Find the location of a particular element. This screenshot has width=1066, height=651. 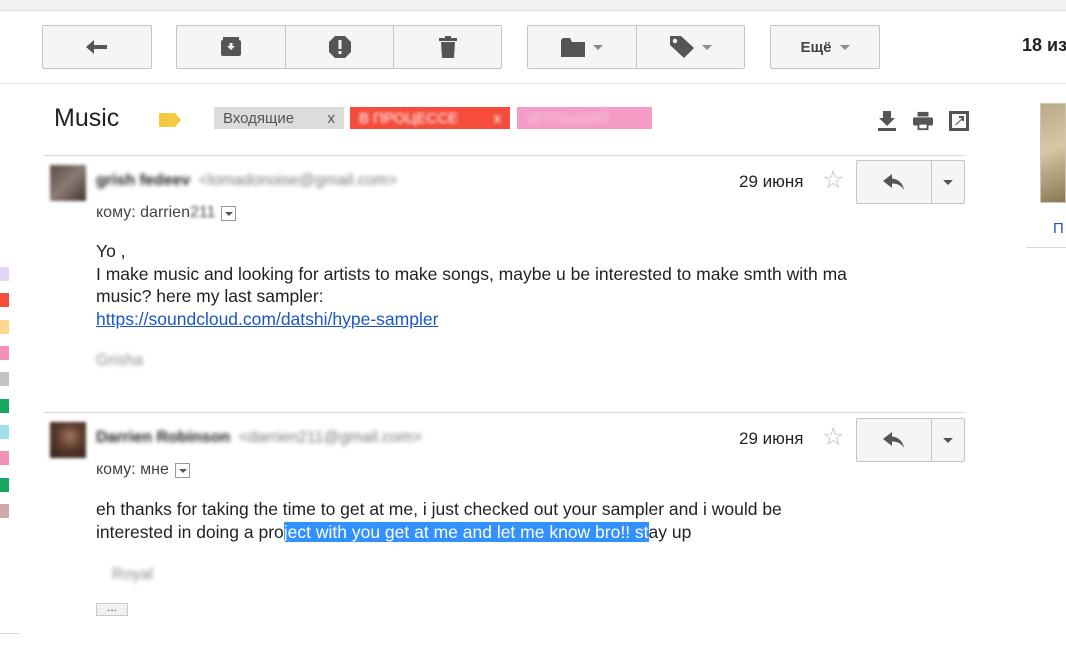

sender-email: <darrien211@gmail.com> is located at coordinates (330, 437).